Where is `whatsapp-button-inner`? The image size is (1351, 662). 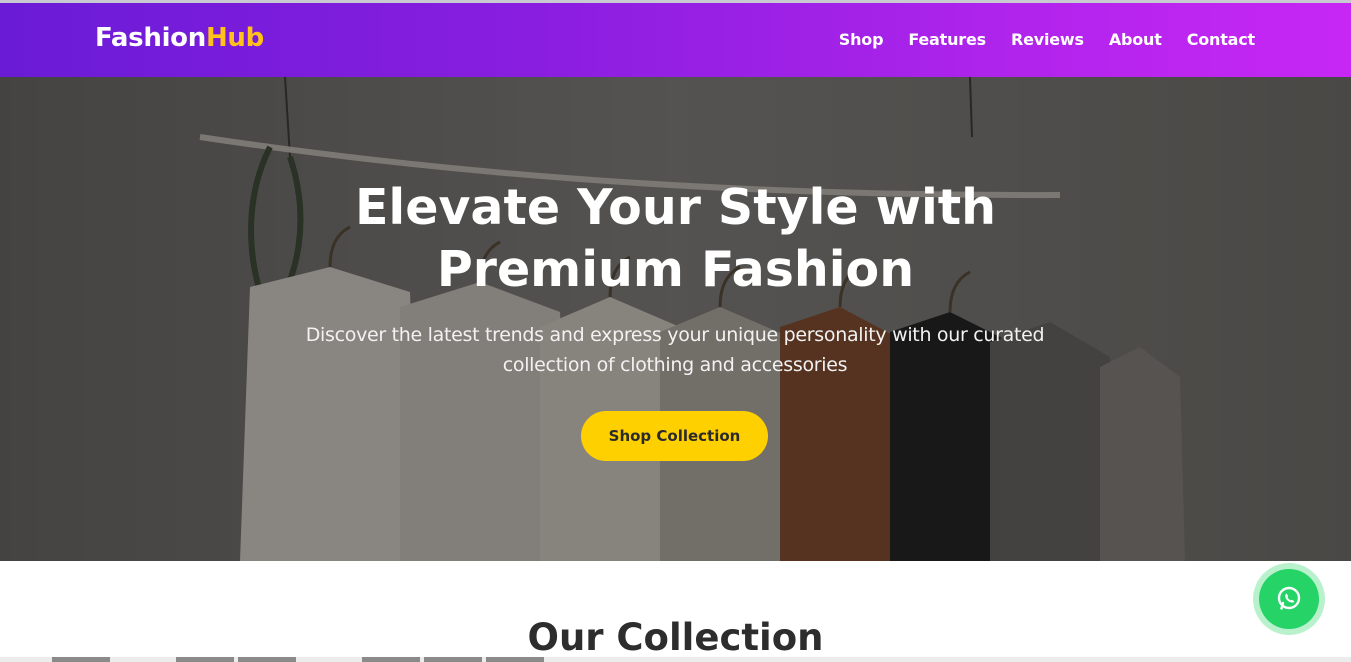 whatsapp-button-inner is located at coordinates (1289, 599).